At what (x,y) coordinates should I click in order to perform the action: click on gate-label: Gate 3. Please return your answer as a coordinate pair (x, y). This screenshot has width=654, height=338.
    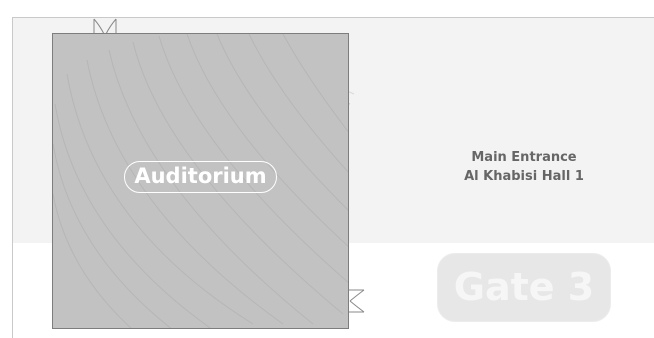
    Looking at the image, I should click on (524, 287).